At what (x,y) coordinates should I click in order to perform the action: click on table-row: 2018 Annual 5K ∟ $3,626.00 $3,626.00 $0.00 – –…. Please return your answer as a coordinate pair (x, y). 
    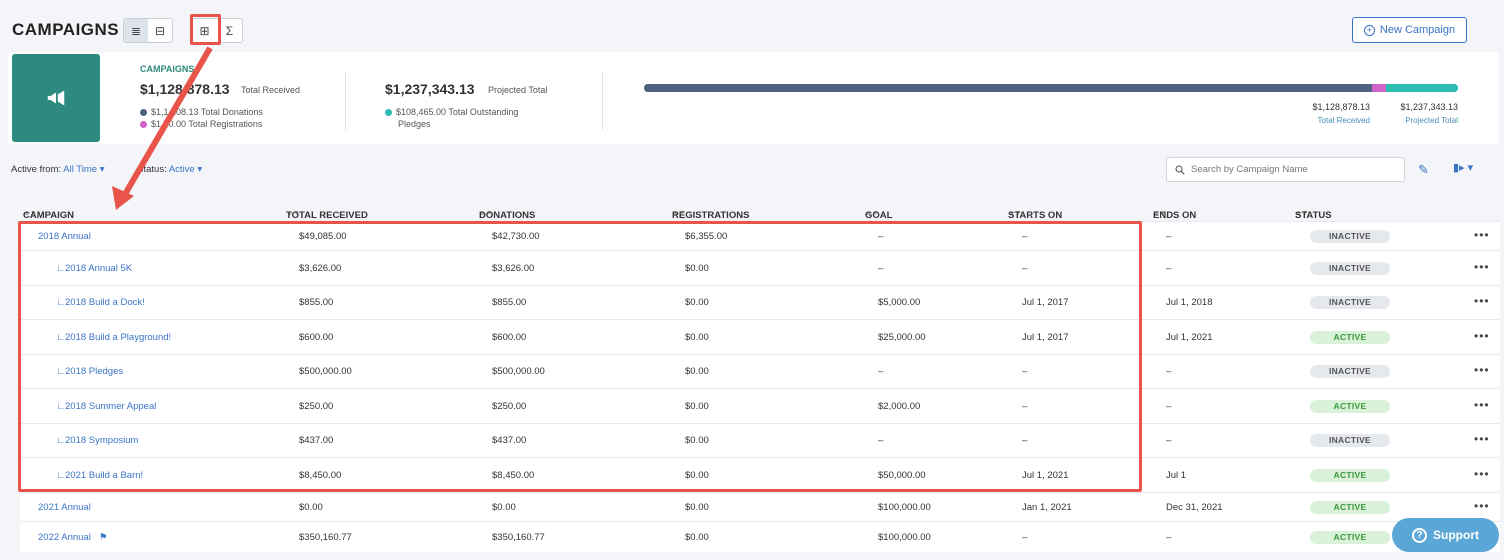
    Looking at the image, I should click on (760, 267).